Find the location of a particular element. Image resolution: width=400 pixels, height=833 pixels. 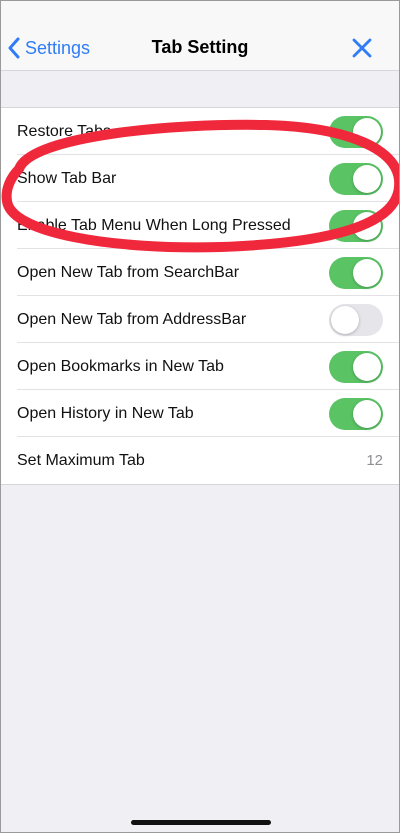

show-tab-bar-toggle is located at coordinates (356, 179).